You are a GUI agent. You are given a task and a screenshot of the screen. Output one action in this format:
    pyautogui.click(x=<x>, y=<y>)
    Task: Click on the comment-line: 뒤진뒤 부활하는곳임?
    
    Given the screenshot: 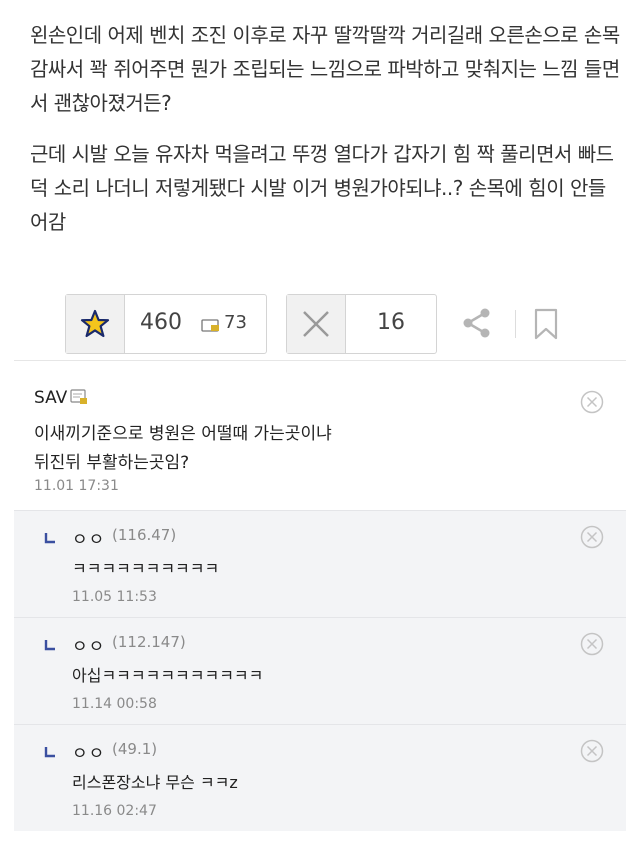 What is the action you would take?
    pyautogui.click(x=112, y=463)
    